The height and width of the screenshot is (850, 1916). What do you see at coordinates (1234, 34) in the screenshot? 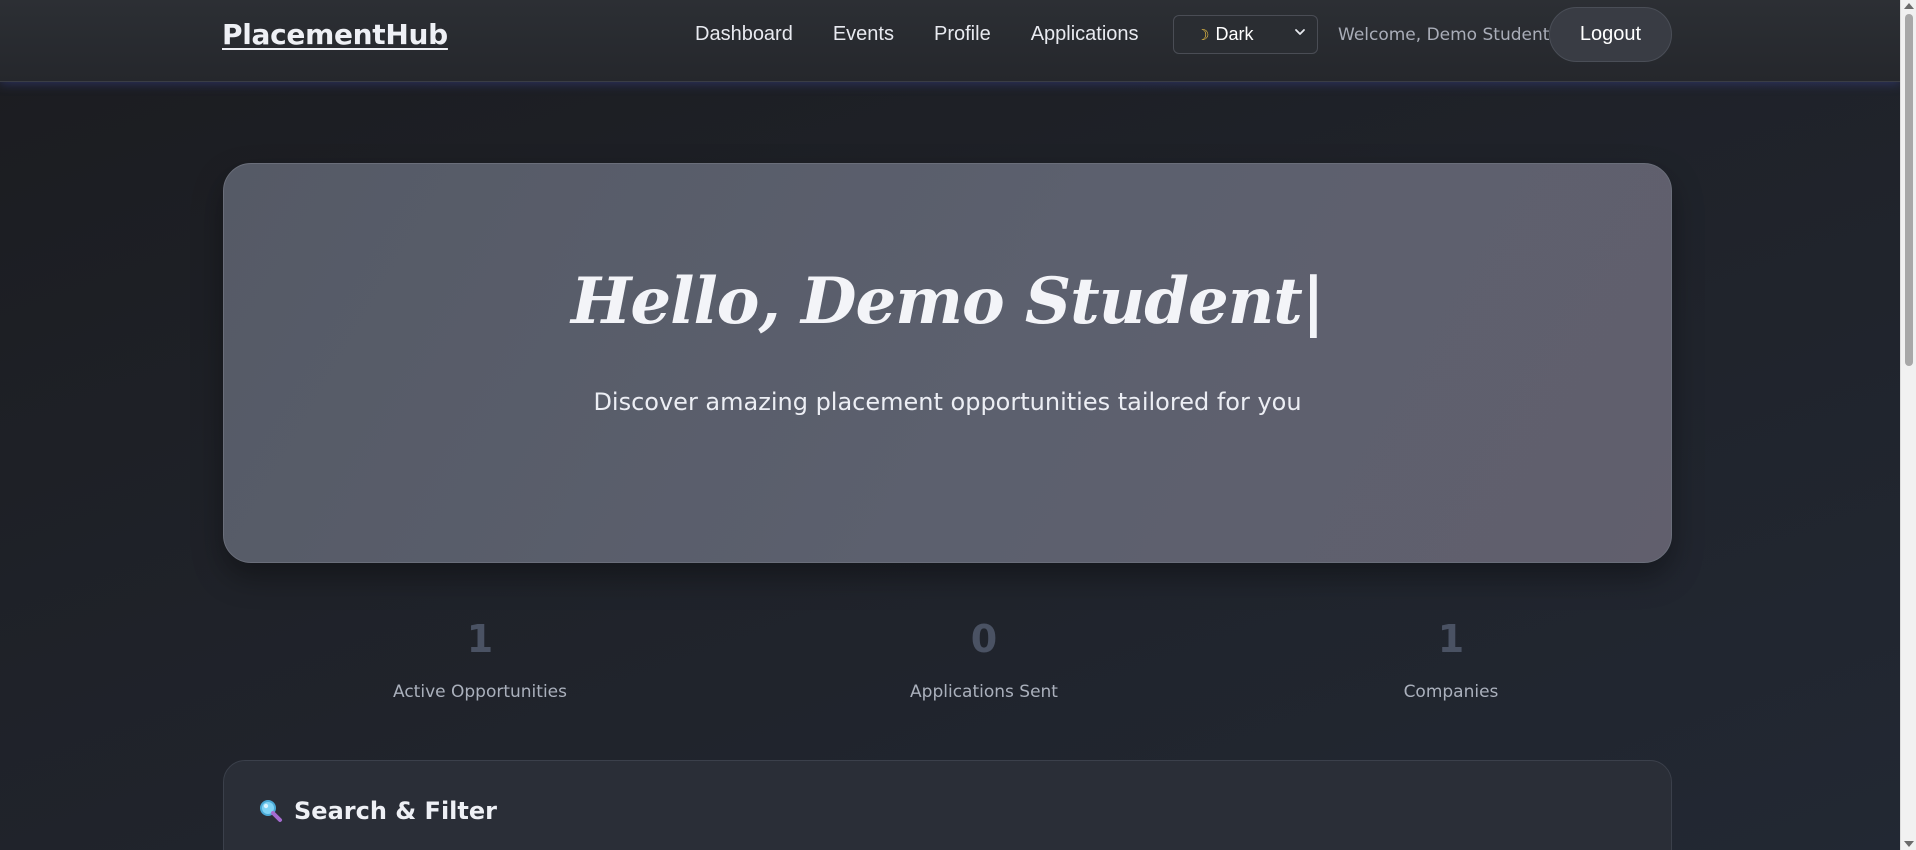
I see `theme-select-value: Dark` at bounding box center [1234, 34].